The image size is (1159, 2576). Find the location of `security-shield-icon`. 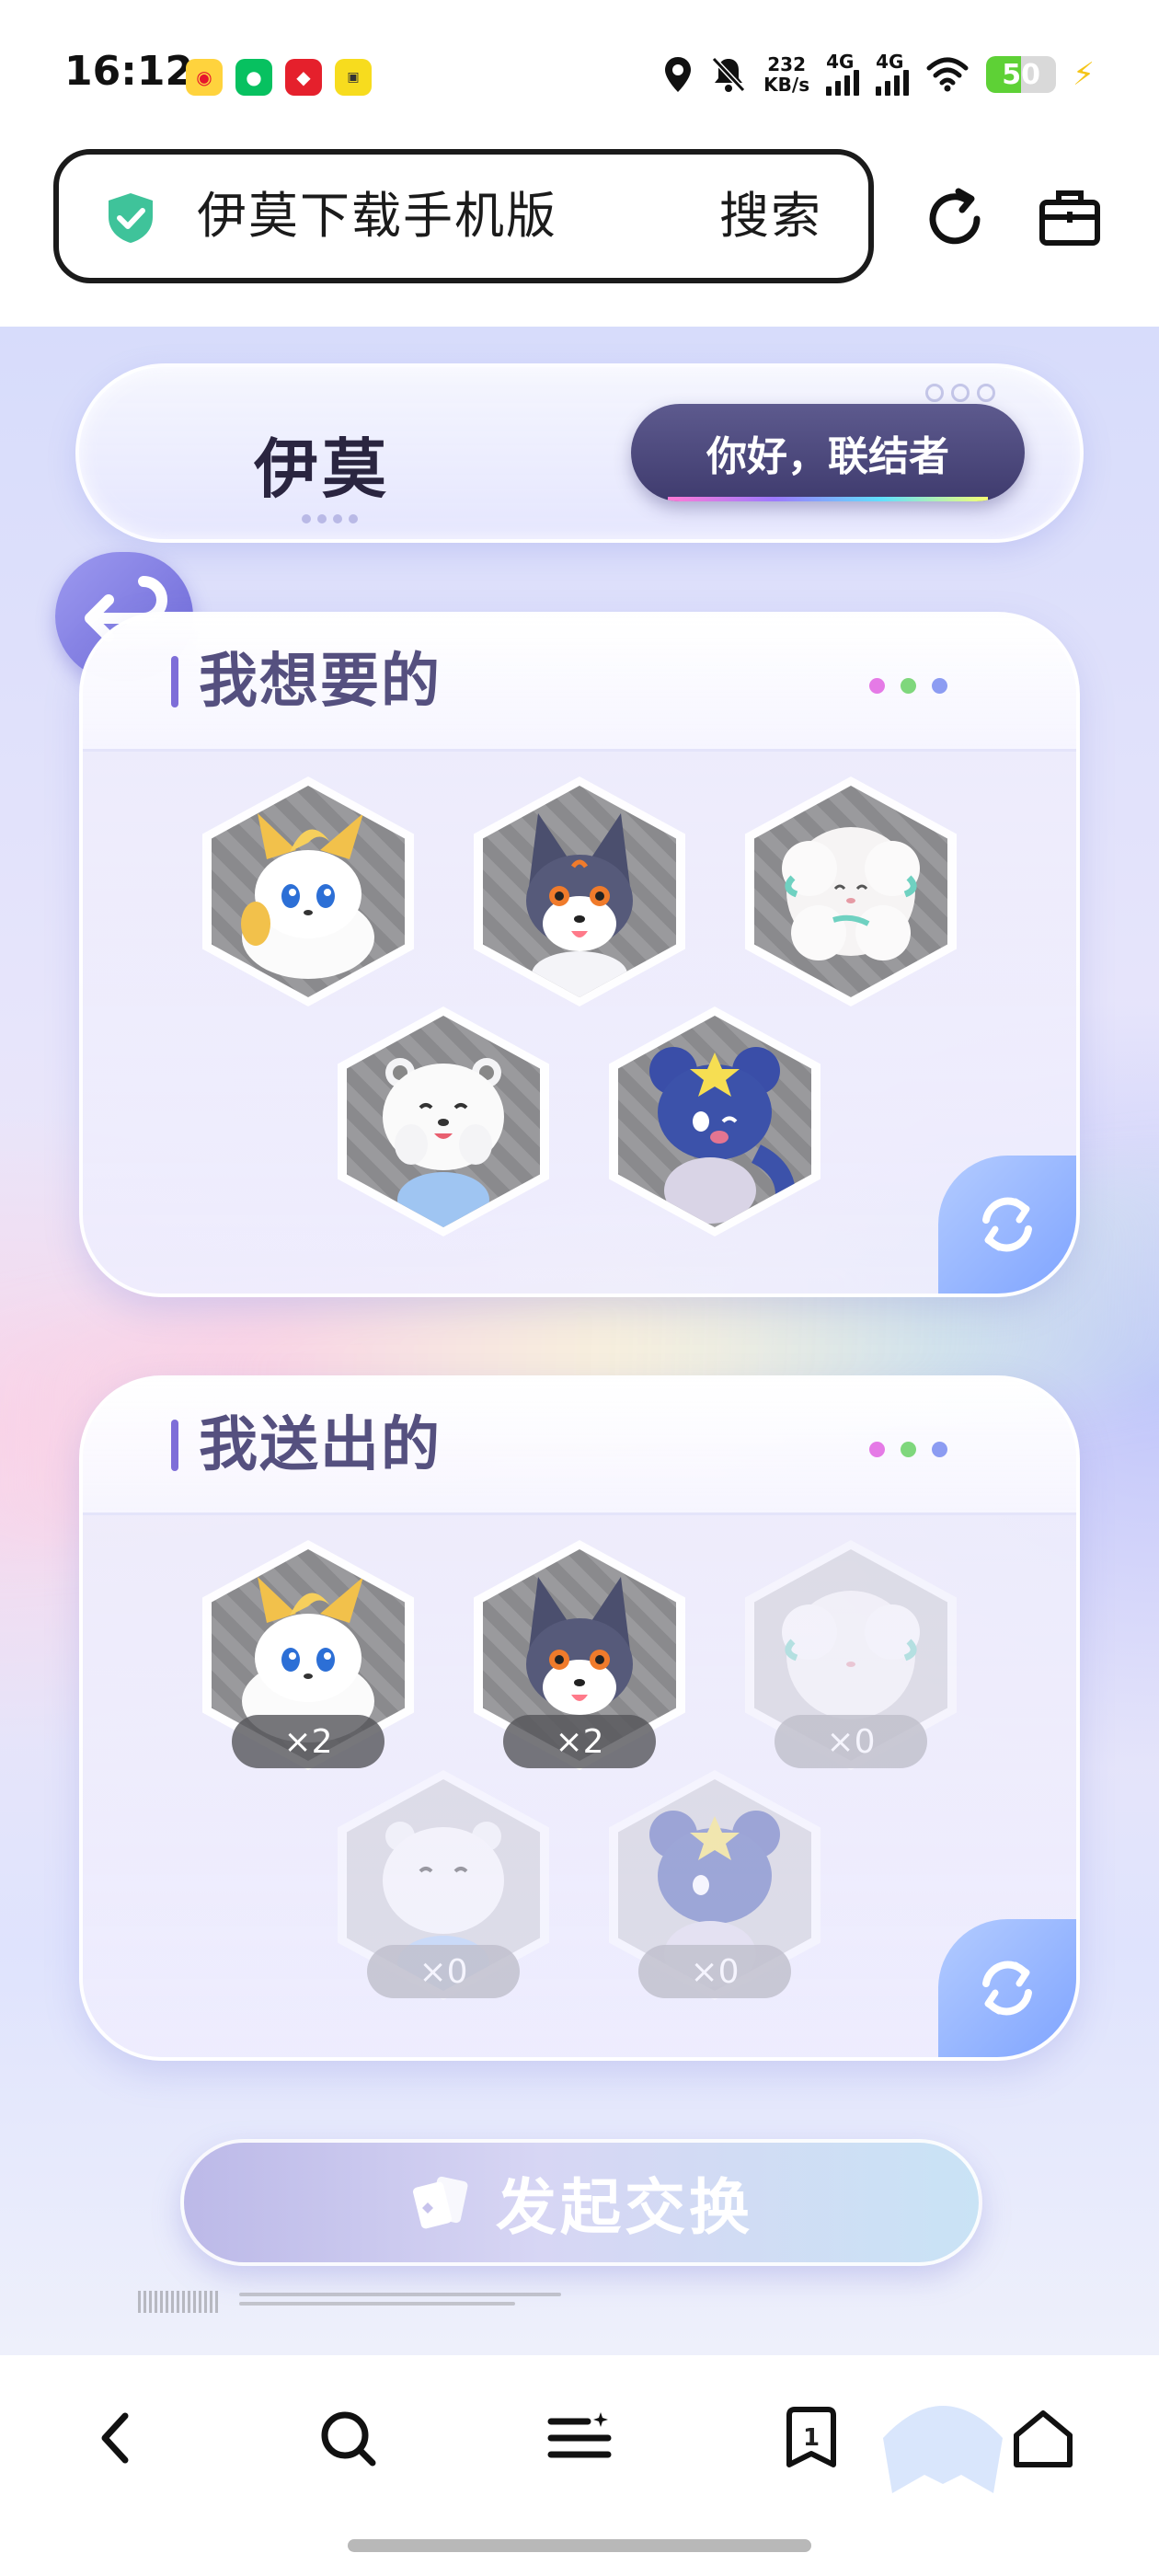

security-shield-icon is located at coordinates (131, 218).